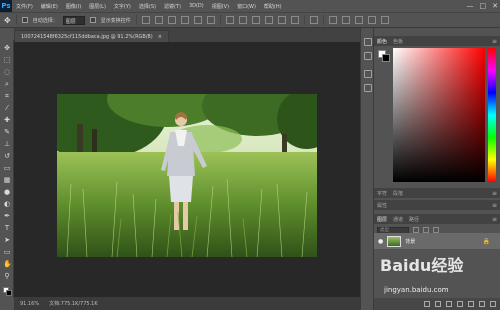 This screenshot has width=500, height=310. I want to click on crop-tool-icon: ⌗, so click(7, 96).